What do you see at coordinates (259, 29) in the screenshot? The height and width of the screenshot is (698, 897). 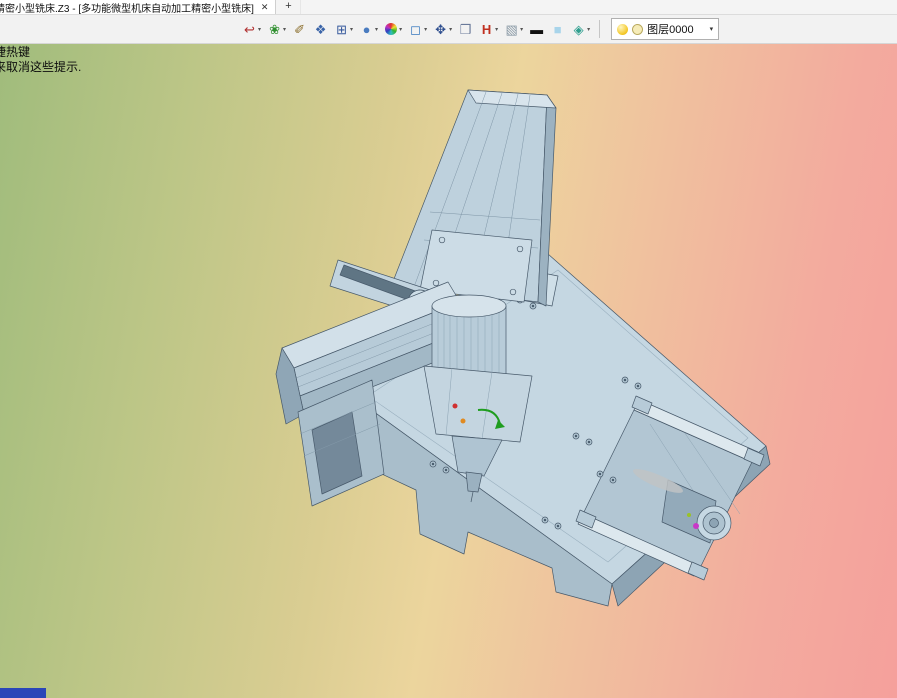 I see `export-dropdown-caret: ▾` at bounding box center [259, 29].